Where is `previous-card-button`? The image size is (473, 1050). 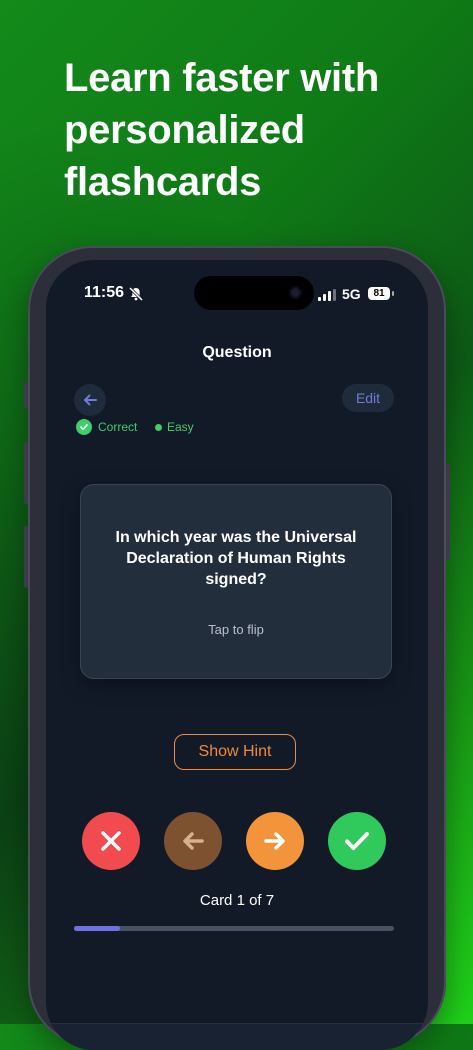 previous-card-button is located at coordinates (193, 841).